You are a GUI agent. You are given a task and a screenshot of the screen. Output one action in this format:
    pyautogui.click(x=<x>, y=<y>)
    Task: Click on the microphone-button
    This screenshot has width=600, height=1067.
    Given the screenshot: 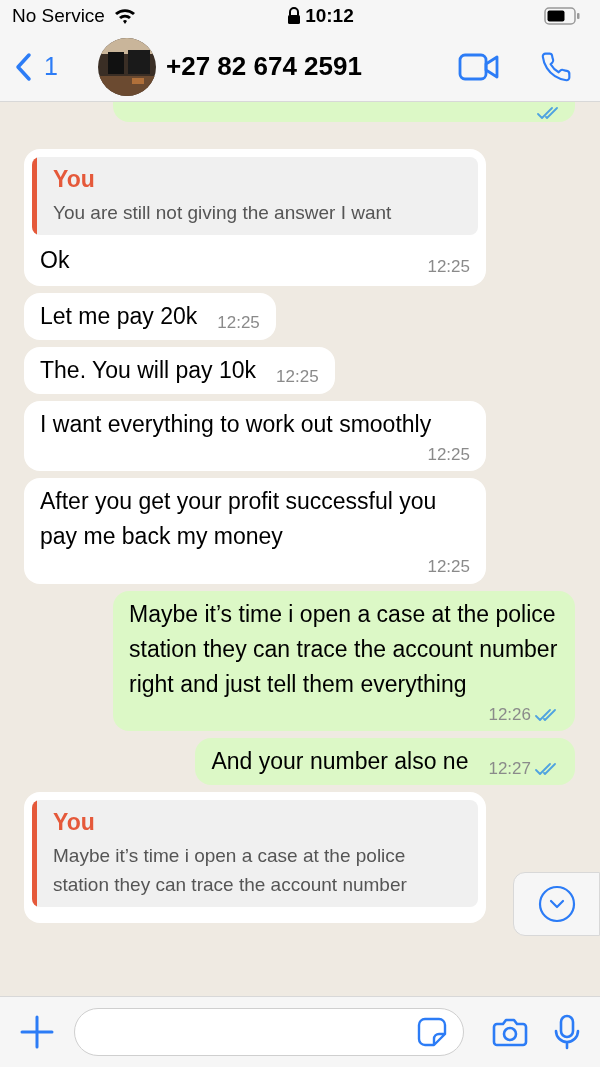 What is the action you would take?
    pyautogui.click(x=567, y=1032)
    